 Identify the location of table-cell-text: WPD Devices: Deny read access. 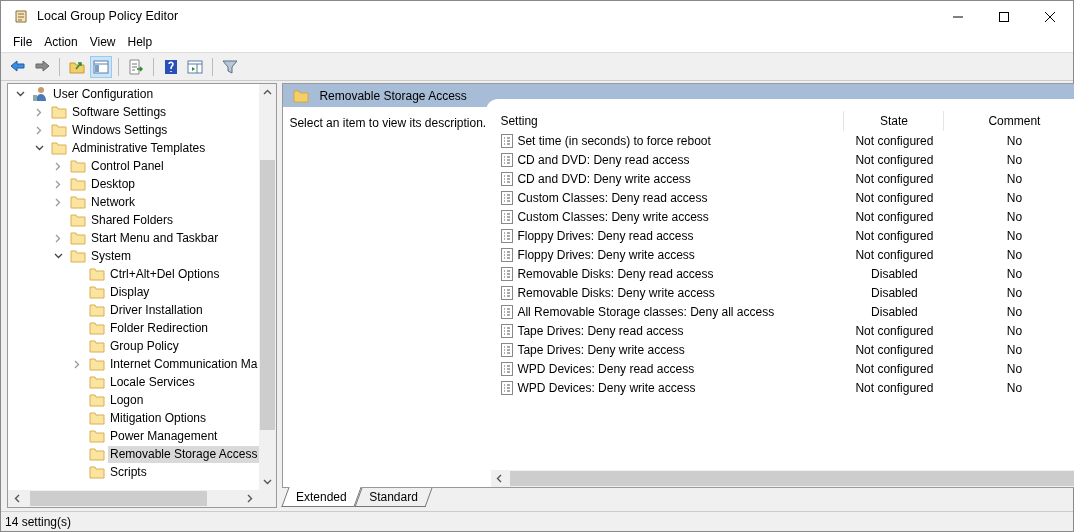
(606, 369).